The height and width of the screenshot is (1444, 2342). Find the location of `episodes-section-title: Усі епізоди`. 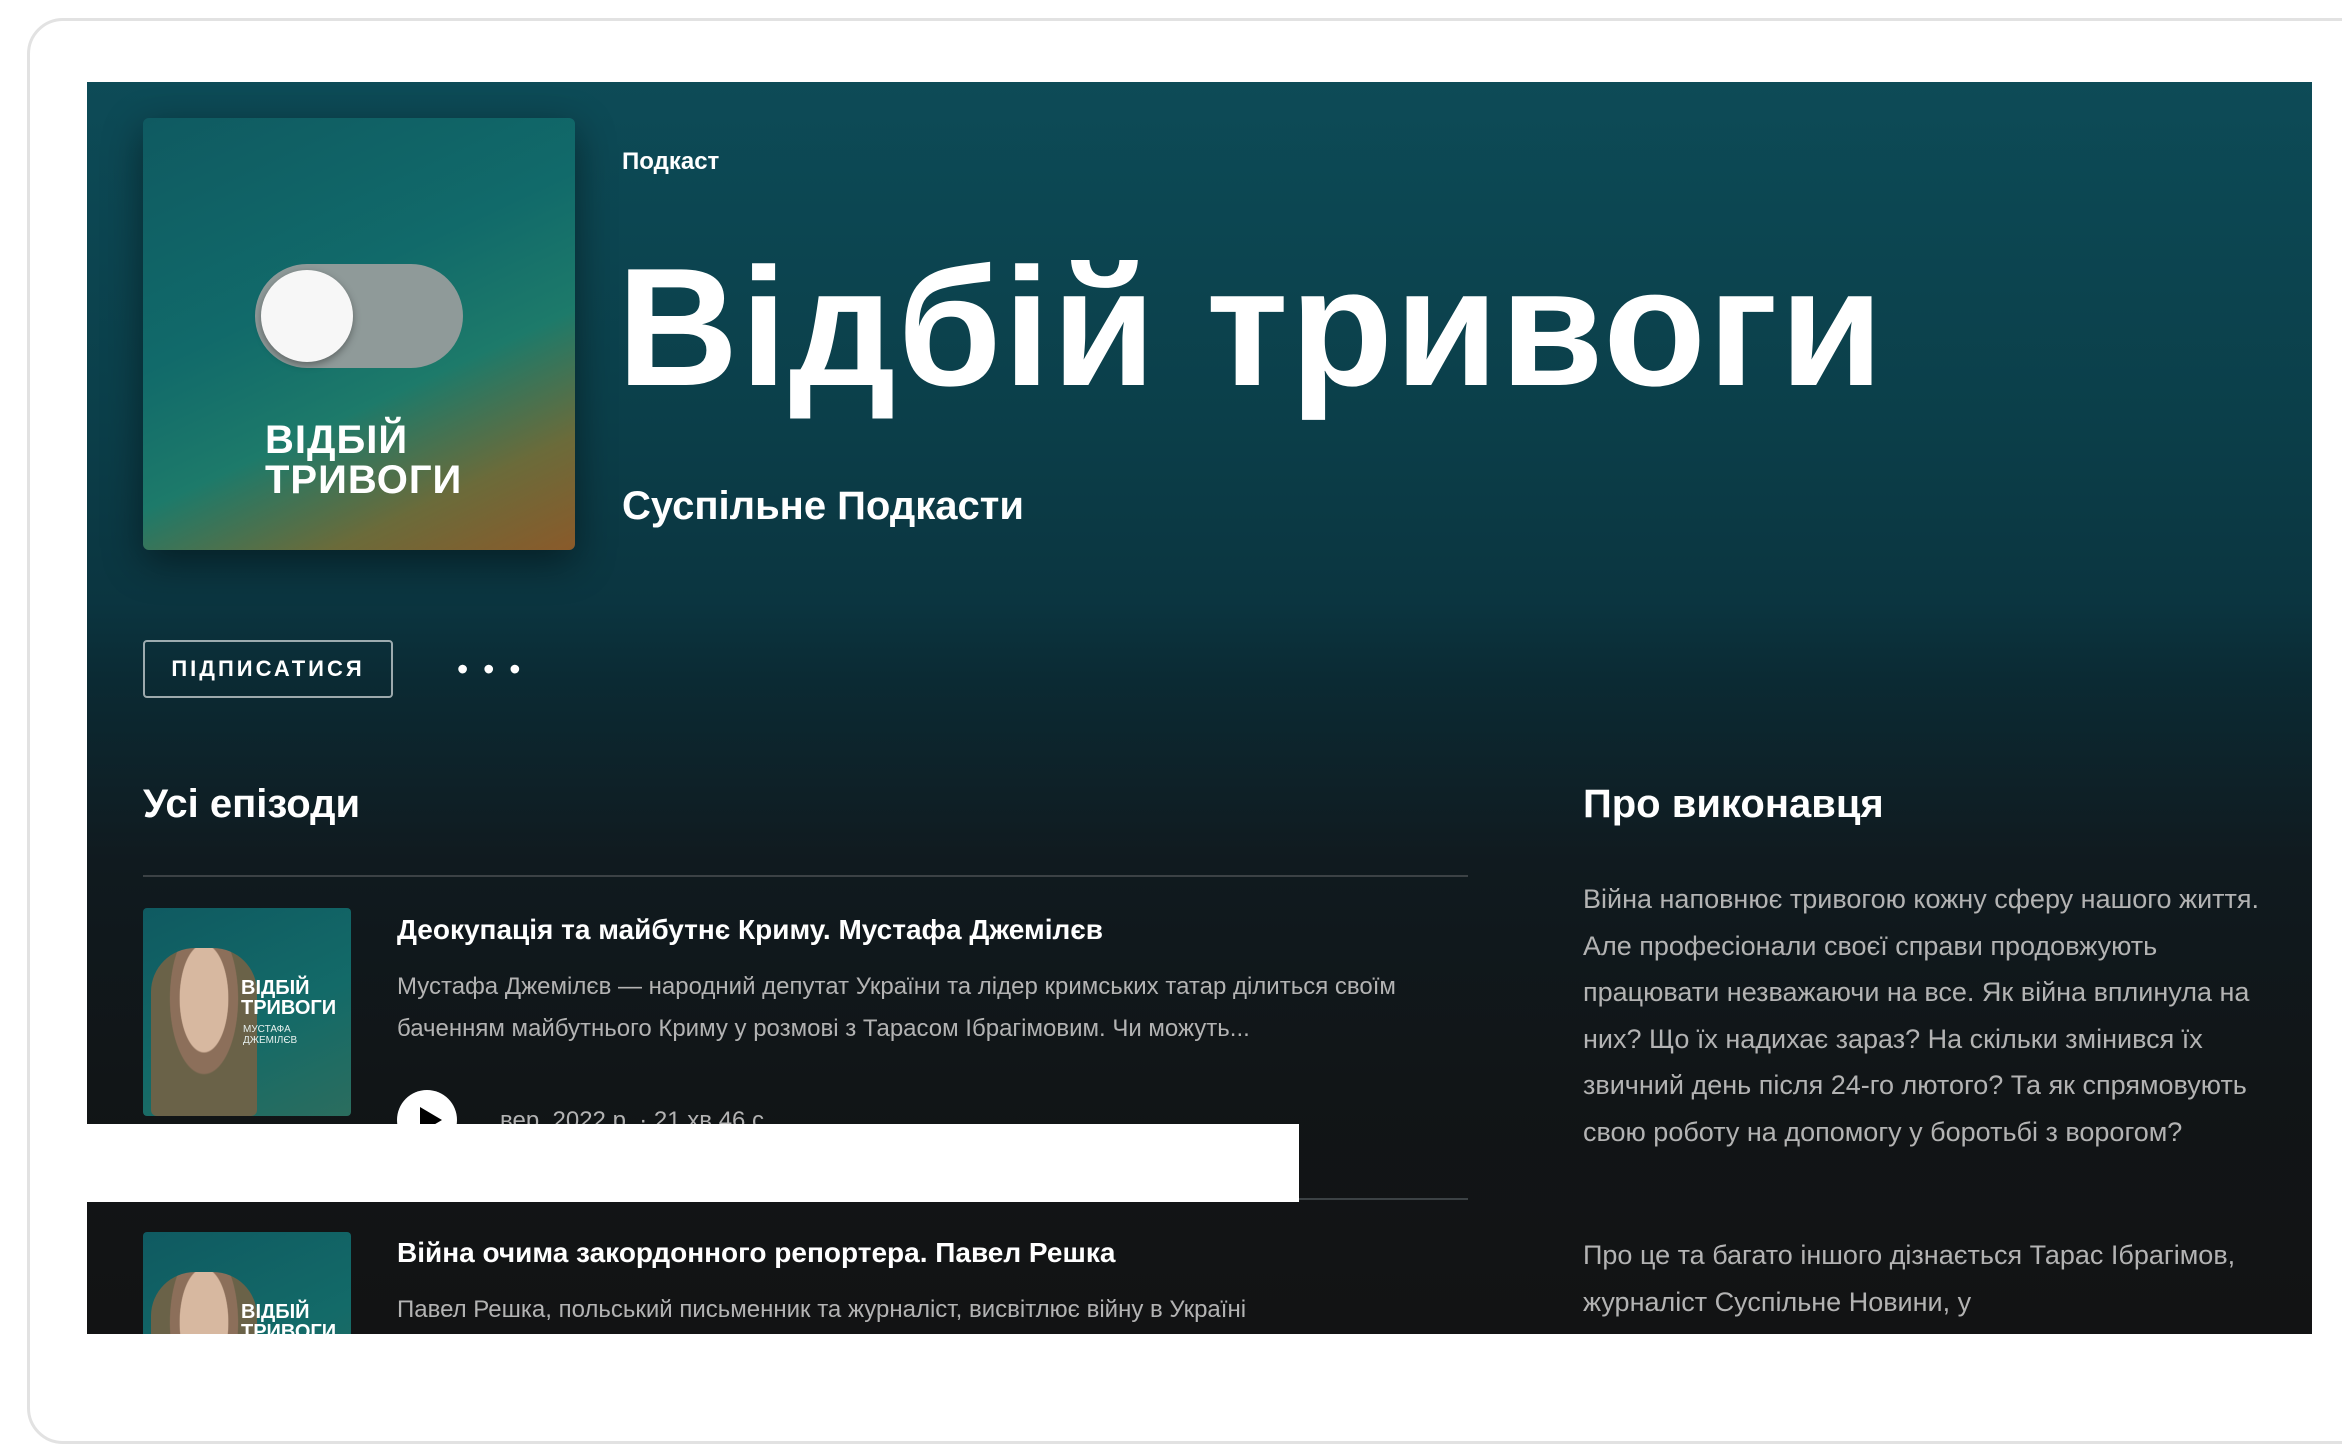

episodes-section-title: Усі епізоди is located at coordinates (252, 804).